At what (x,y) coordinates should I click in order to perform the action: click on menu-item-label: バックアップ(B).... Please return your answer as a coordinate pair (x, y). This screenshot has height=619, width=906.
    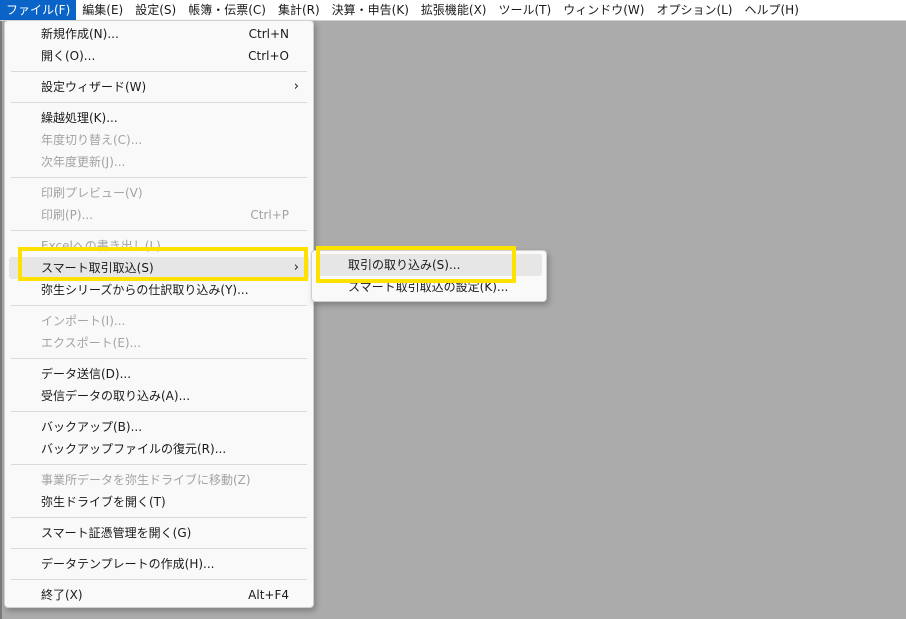
    Looking at the image, I should click on (92, 427).